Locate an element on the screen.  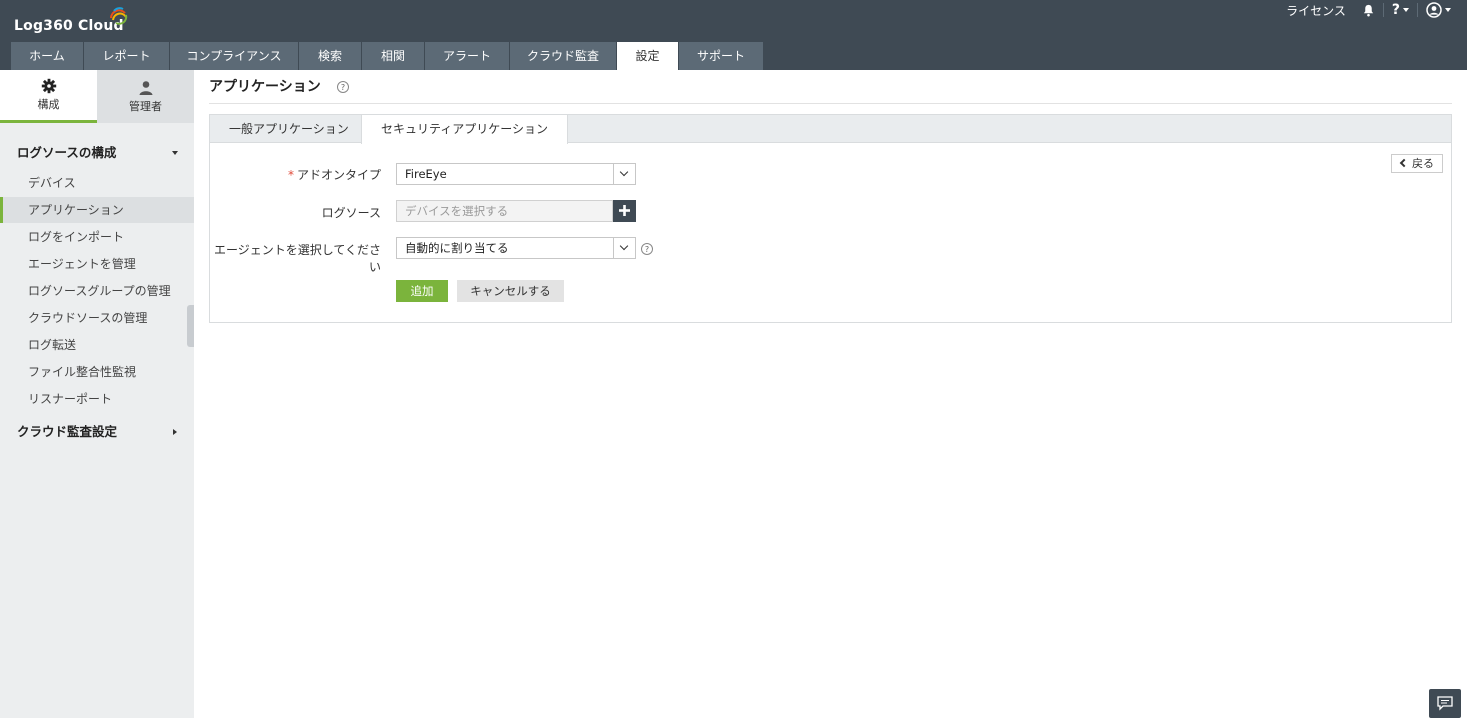
chevron-left-icon is located at coordinates (1404, 163).